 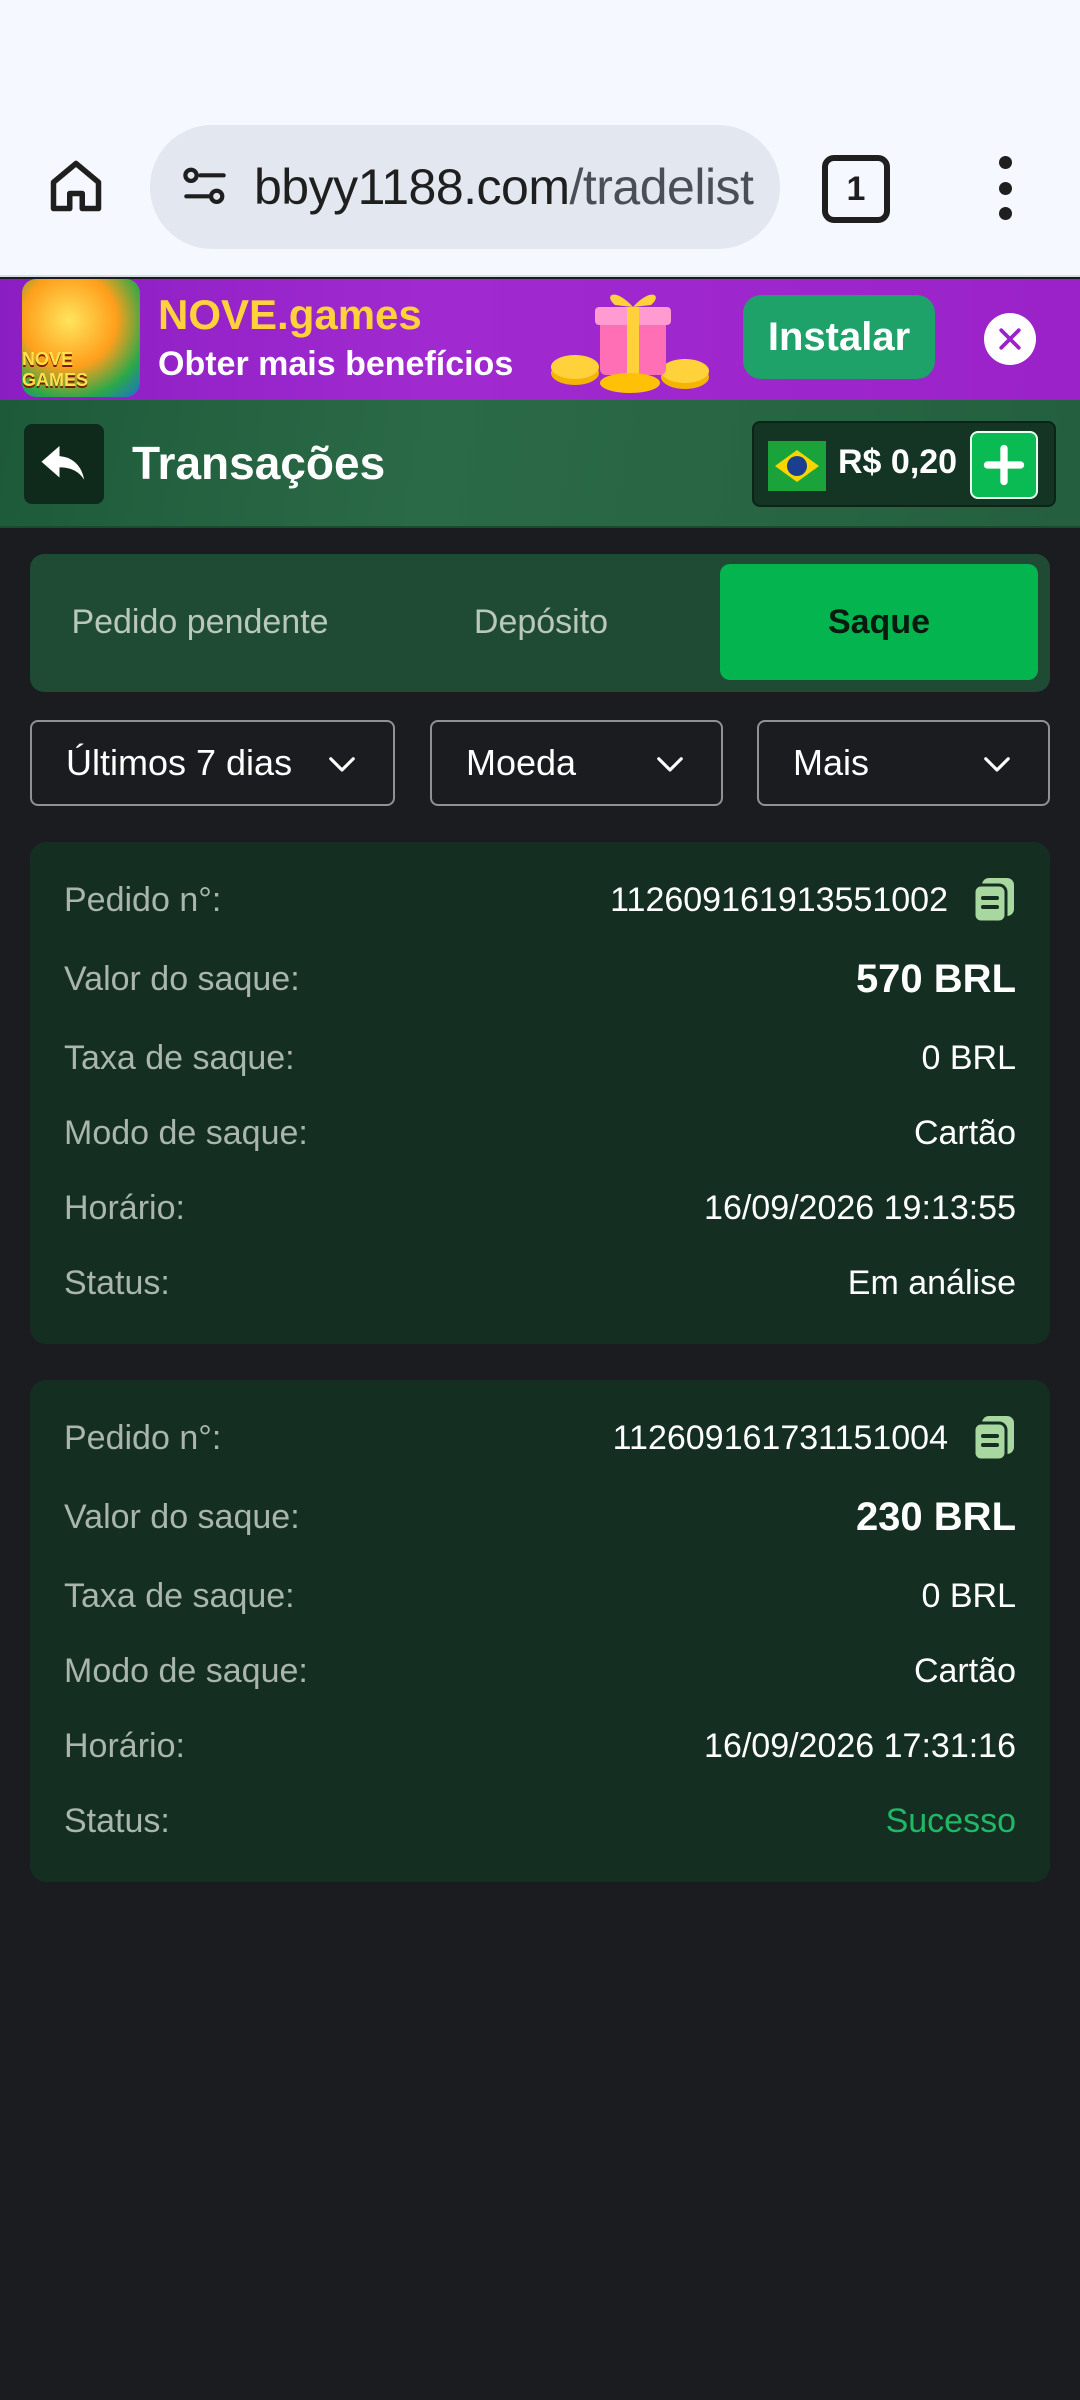 What do you see at coordinates (661, 187) in the screenshot?
I see `url-path: /tradelist` at bounding box center [661, 187].